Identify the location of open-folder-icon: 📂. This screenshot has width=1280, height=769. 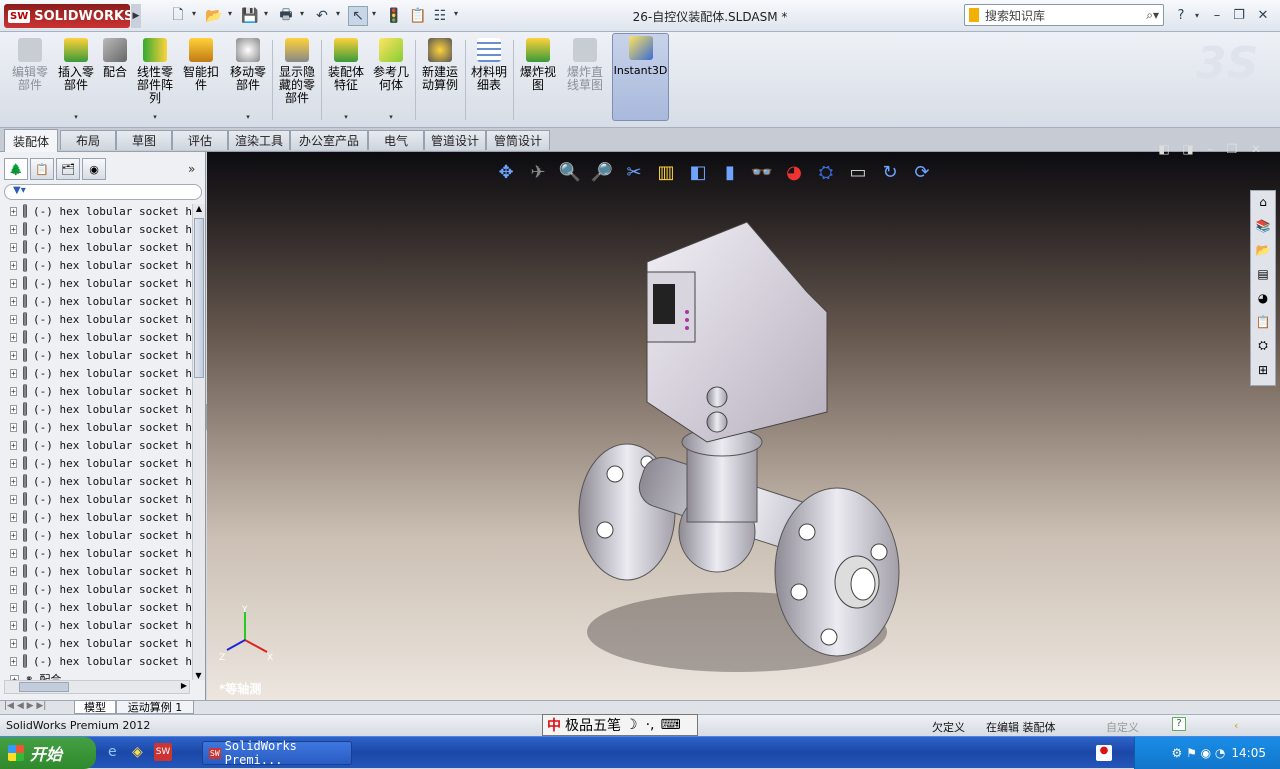
(214, 16).